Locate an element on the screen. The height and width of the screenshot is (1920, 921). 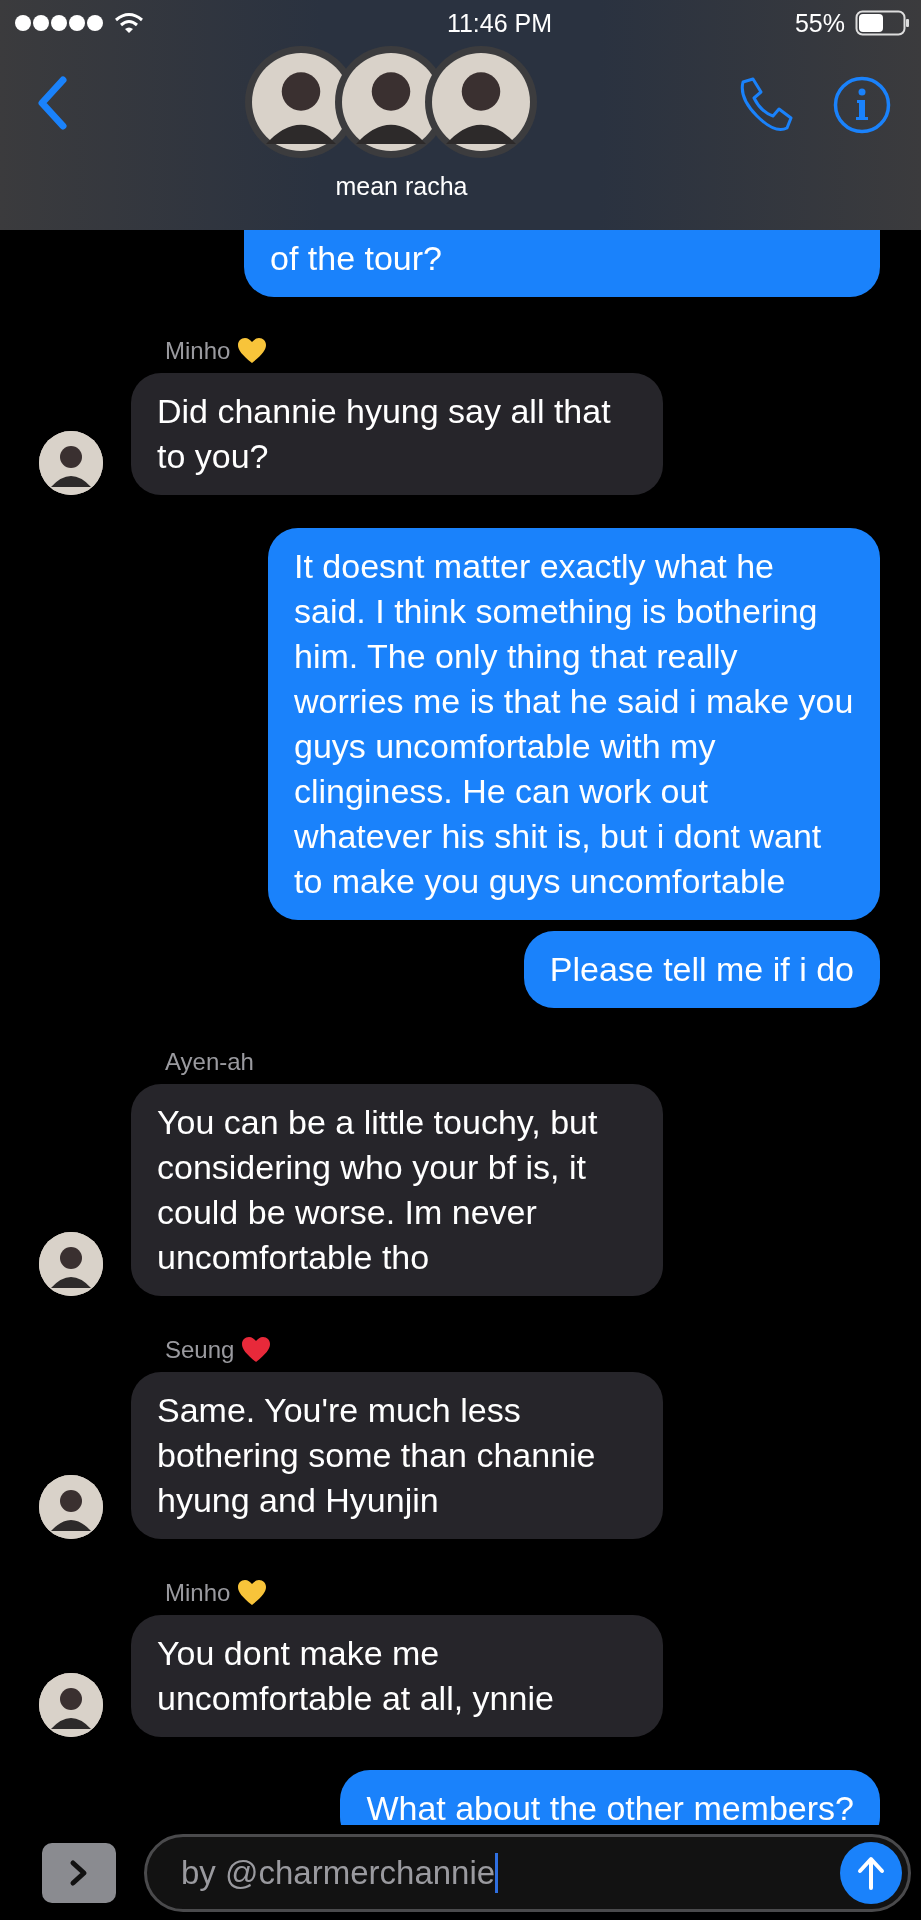
info-button is located at coordinates (862, 105).